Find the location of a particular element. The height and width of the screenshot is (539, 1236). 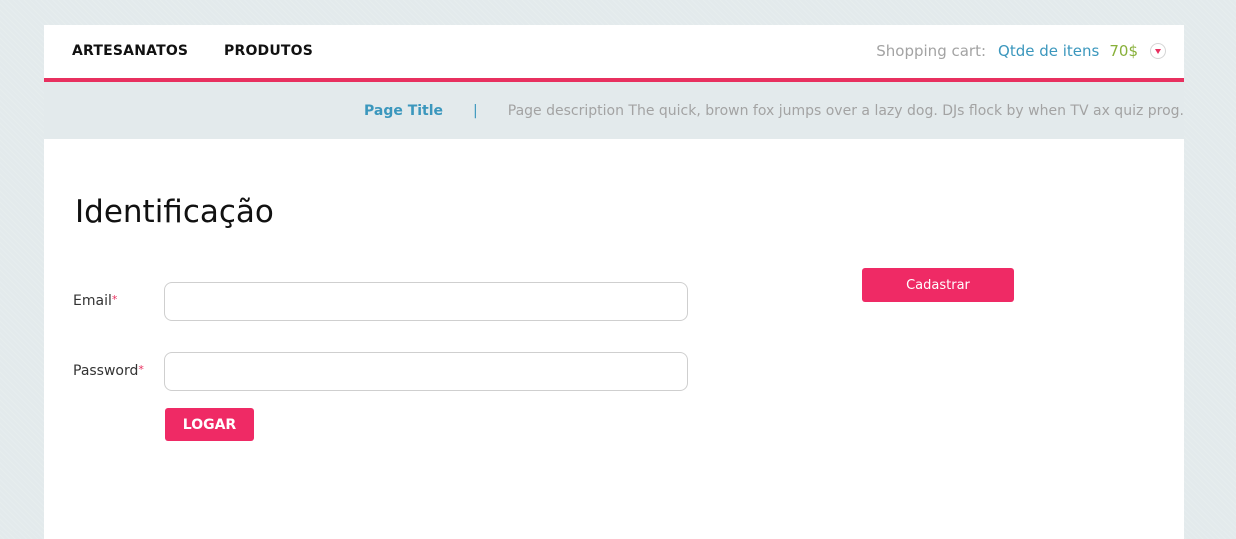

email-input is located at coordinates (426, 301).